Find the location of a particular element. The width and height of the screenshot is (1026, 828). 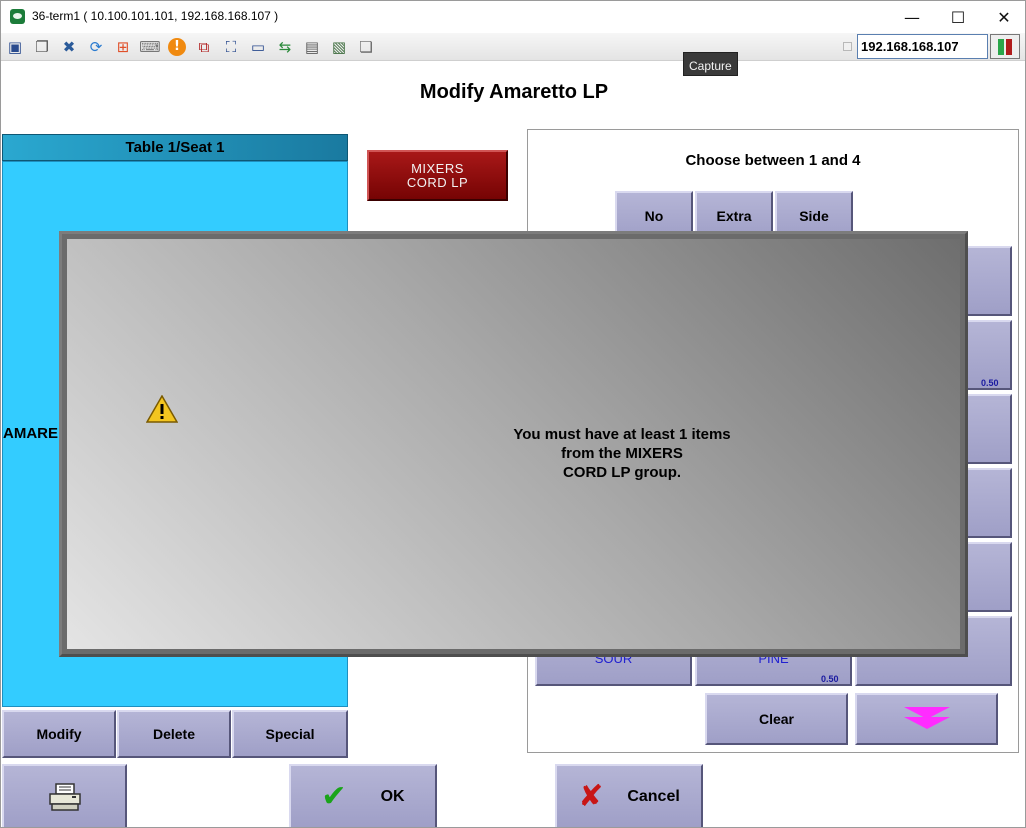

ip-address-field: 192.168.168.107 is located at coordinates (922, 46).